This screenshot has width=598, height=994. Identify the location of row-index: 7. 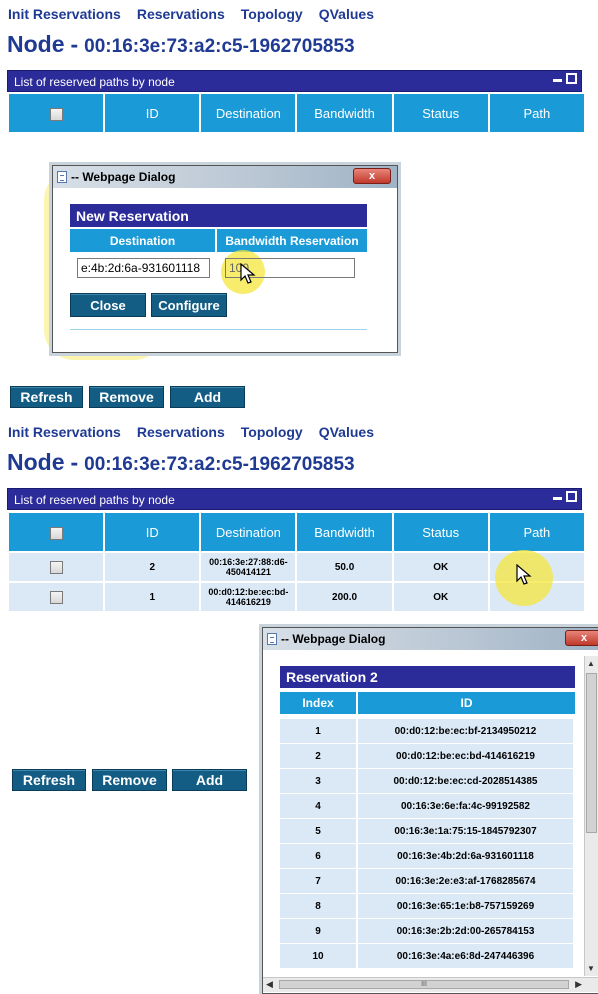
(318, 881).